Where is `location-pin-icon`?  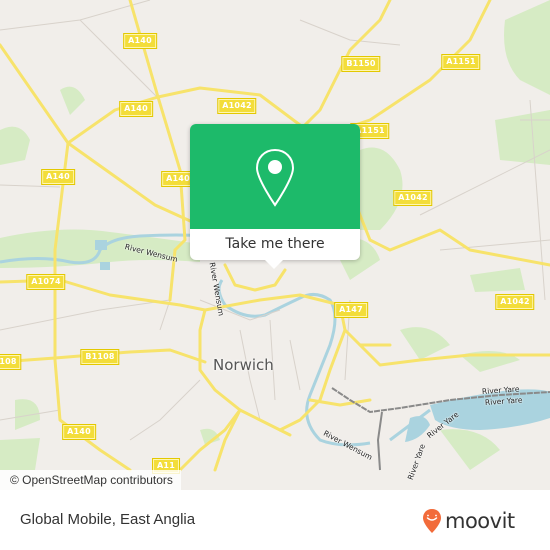 location-pin-icon is located at coordinates (275, 177).